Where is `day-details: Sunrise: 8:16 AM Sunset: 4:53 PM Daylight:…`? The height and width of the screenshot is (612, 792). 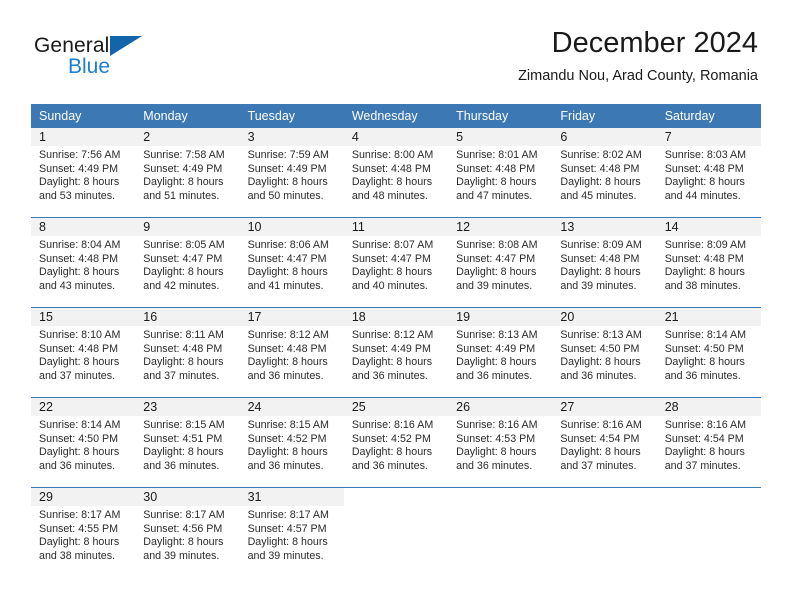 day-details: Sunrise: 8:16 AM Sunset: 4:53 PM Daylight:… is located at coordinates (500, 444).